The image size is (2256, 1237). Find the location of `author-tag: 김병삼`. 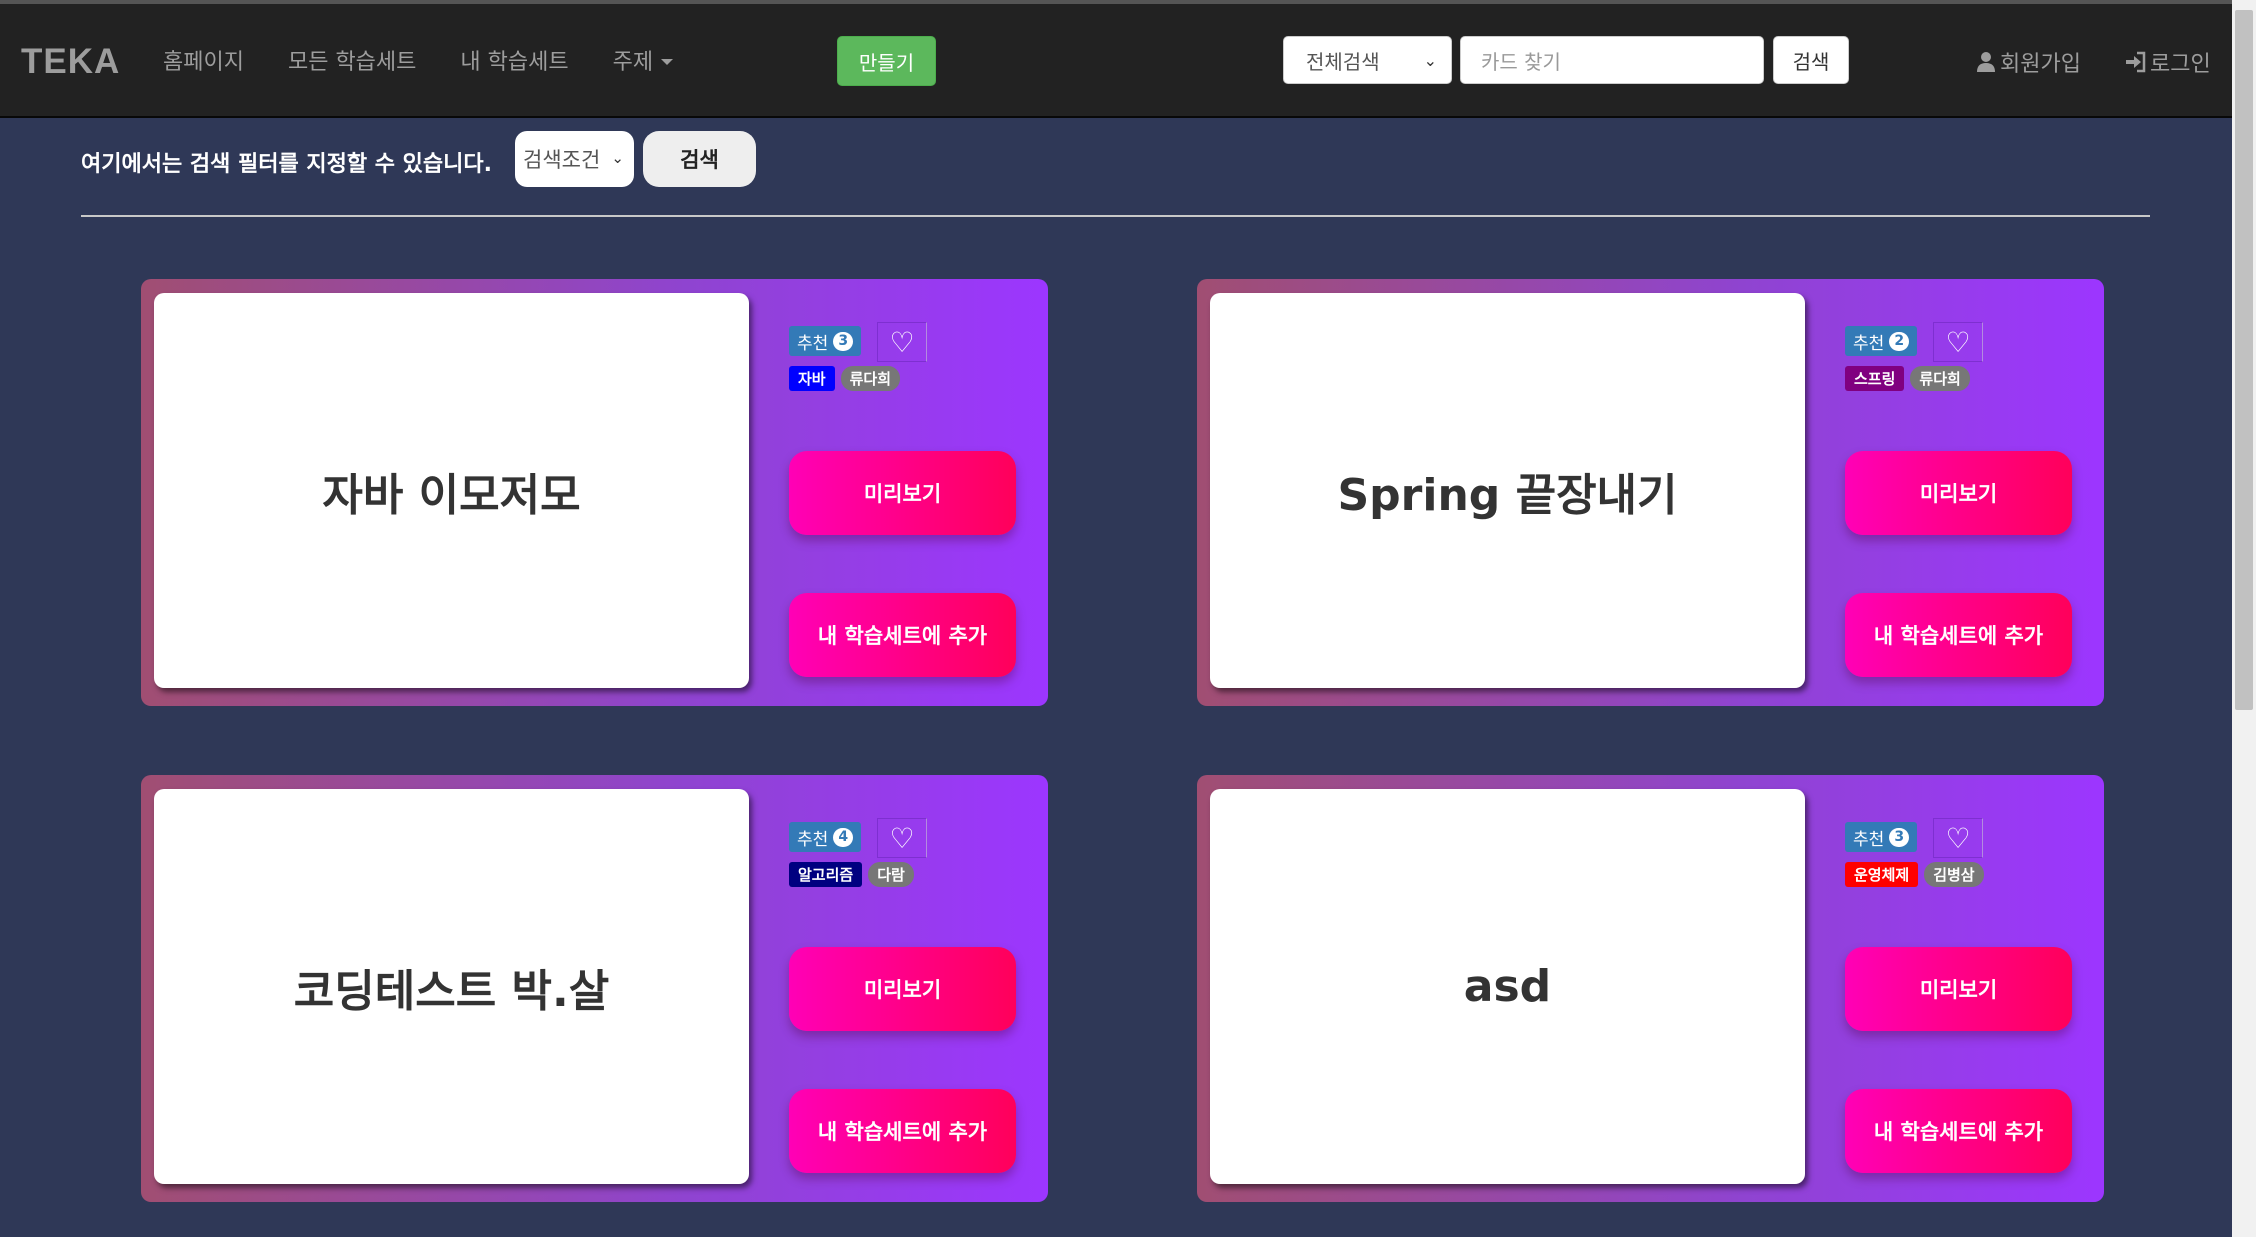

author-tag: 김병삼 is located at coordinates (1954, 874).